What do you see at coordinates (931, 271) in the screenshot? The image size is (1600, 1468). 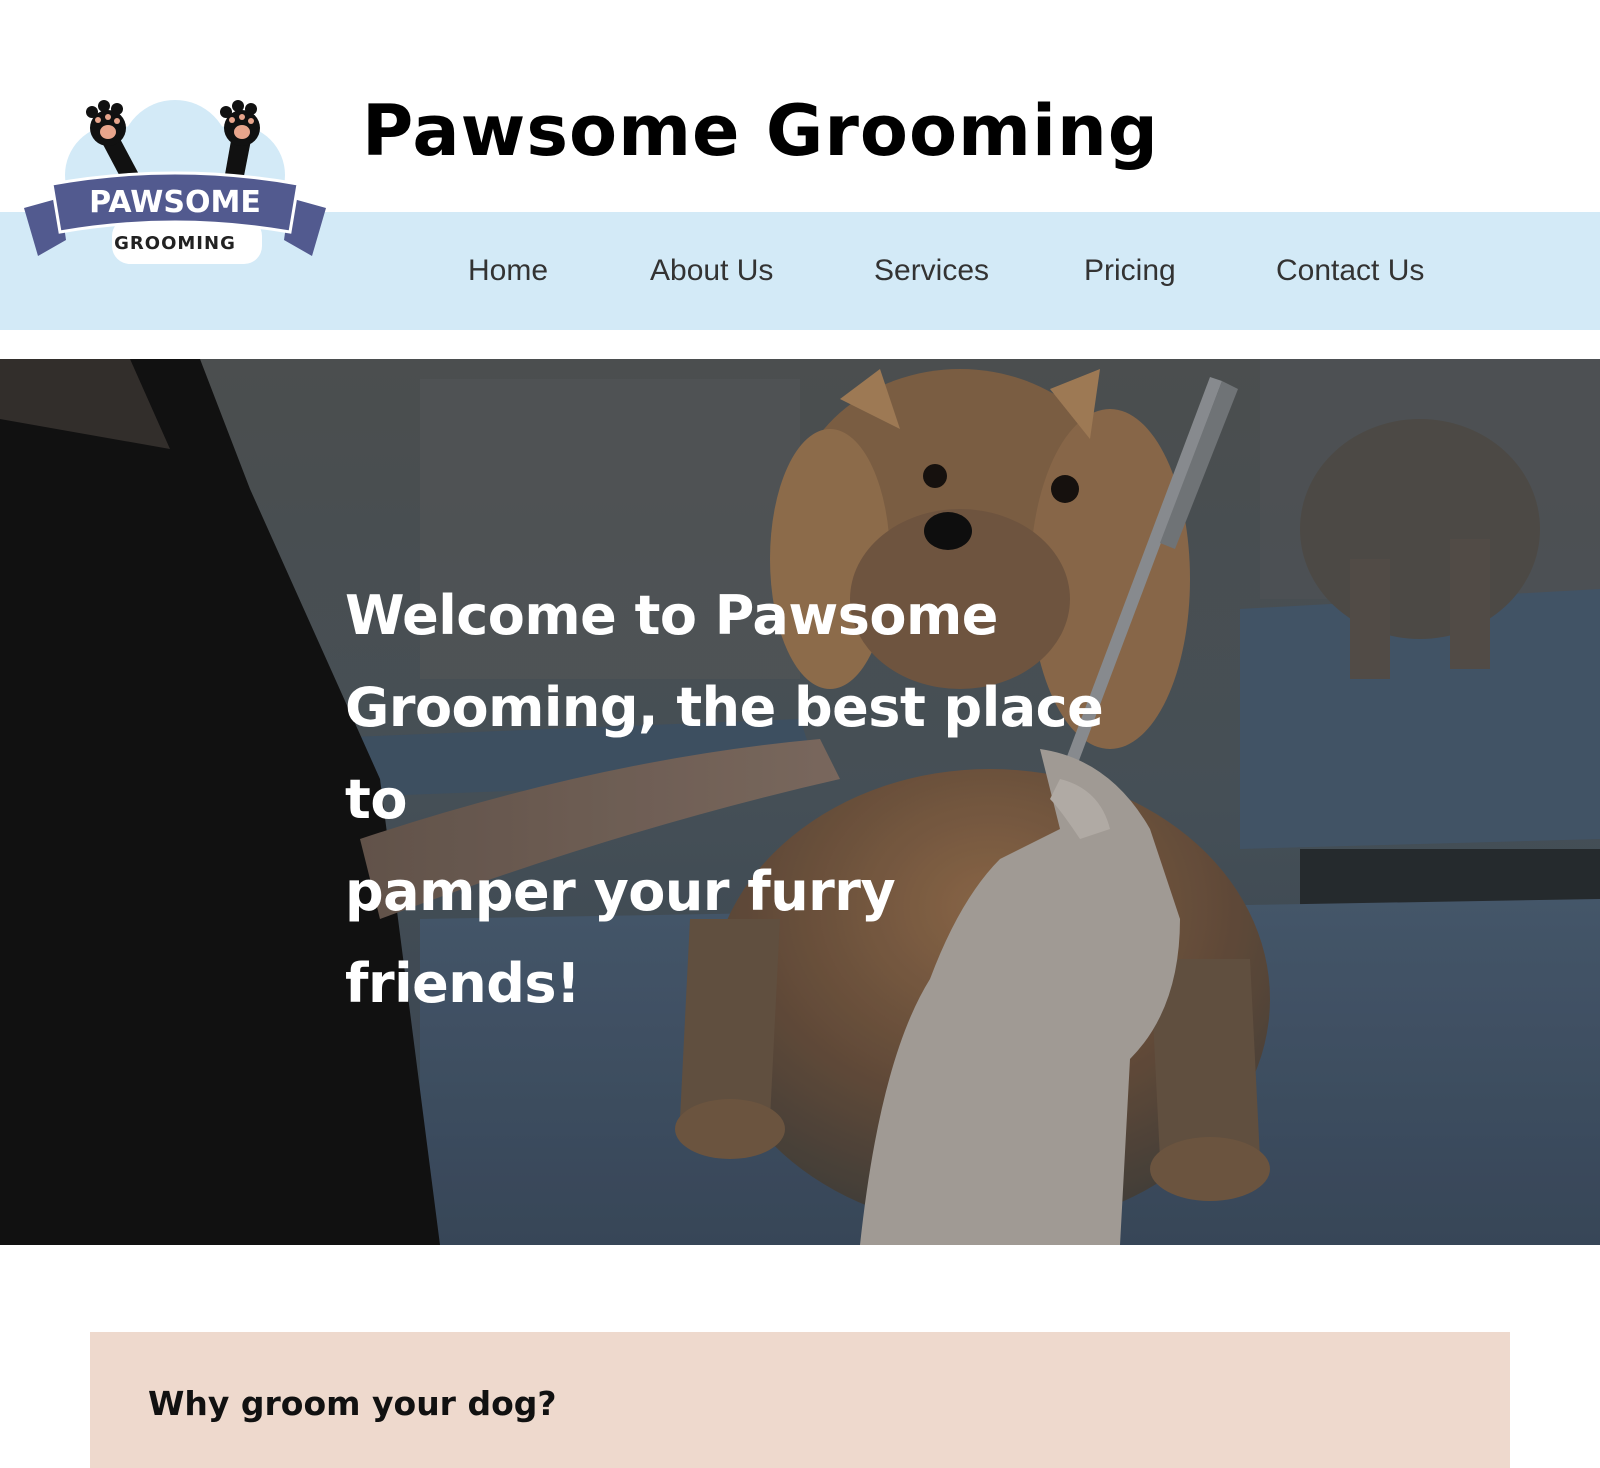 I see `nav-services: Services` at bounding box center [931, 271].